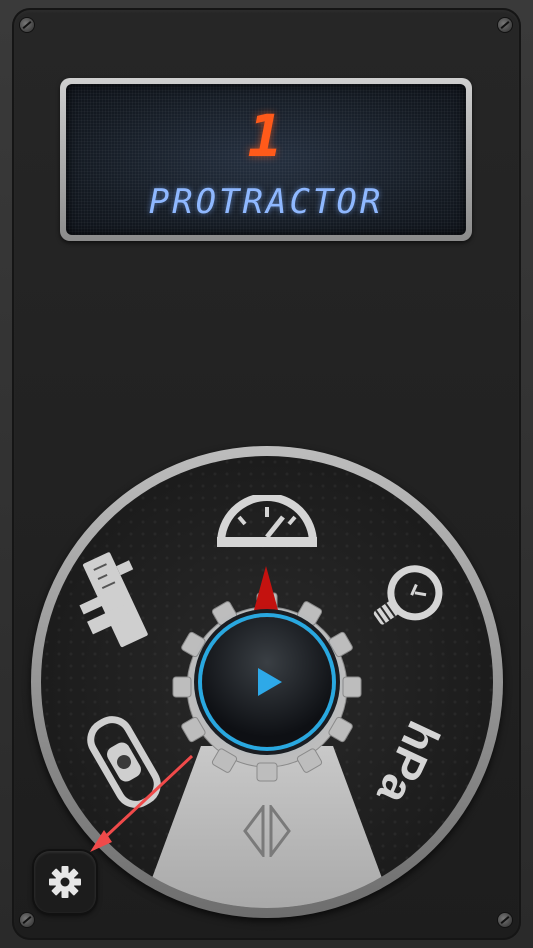 The height and width of the screenshot is (948, 533). Describe the element at coordinates (267, 831) in the screenshot. I see `left-right-arrows-icon` at that location.